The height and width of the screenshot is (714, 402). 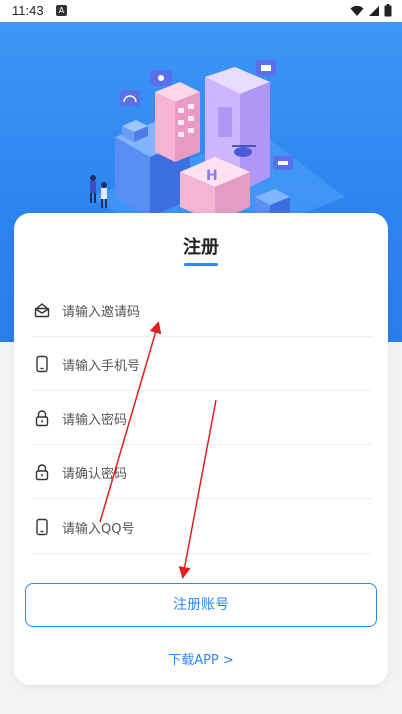 I want to click on download-app-link: 下载APP >, so click(x=201, y=658).